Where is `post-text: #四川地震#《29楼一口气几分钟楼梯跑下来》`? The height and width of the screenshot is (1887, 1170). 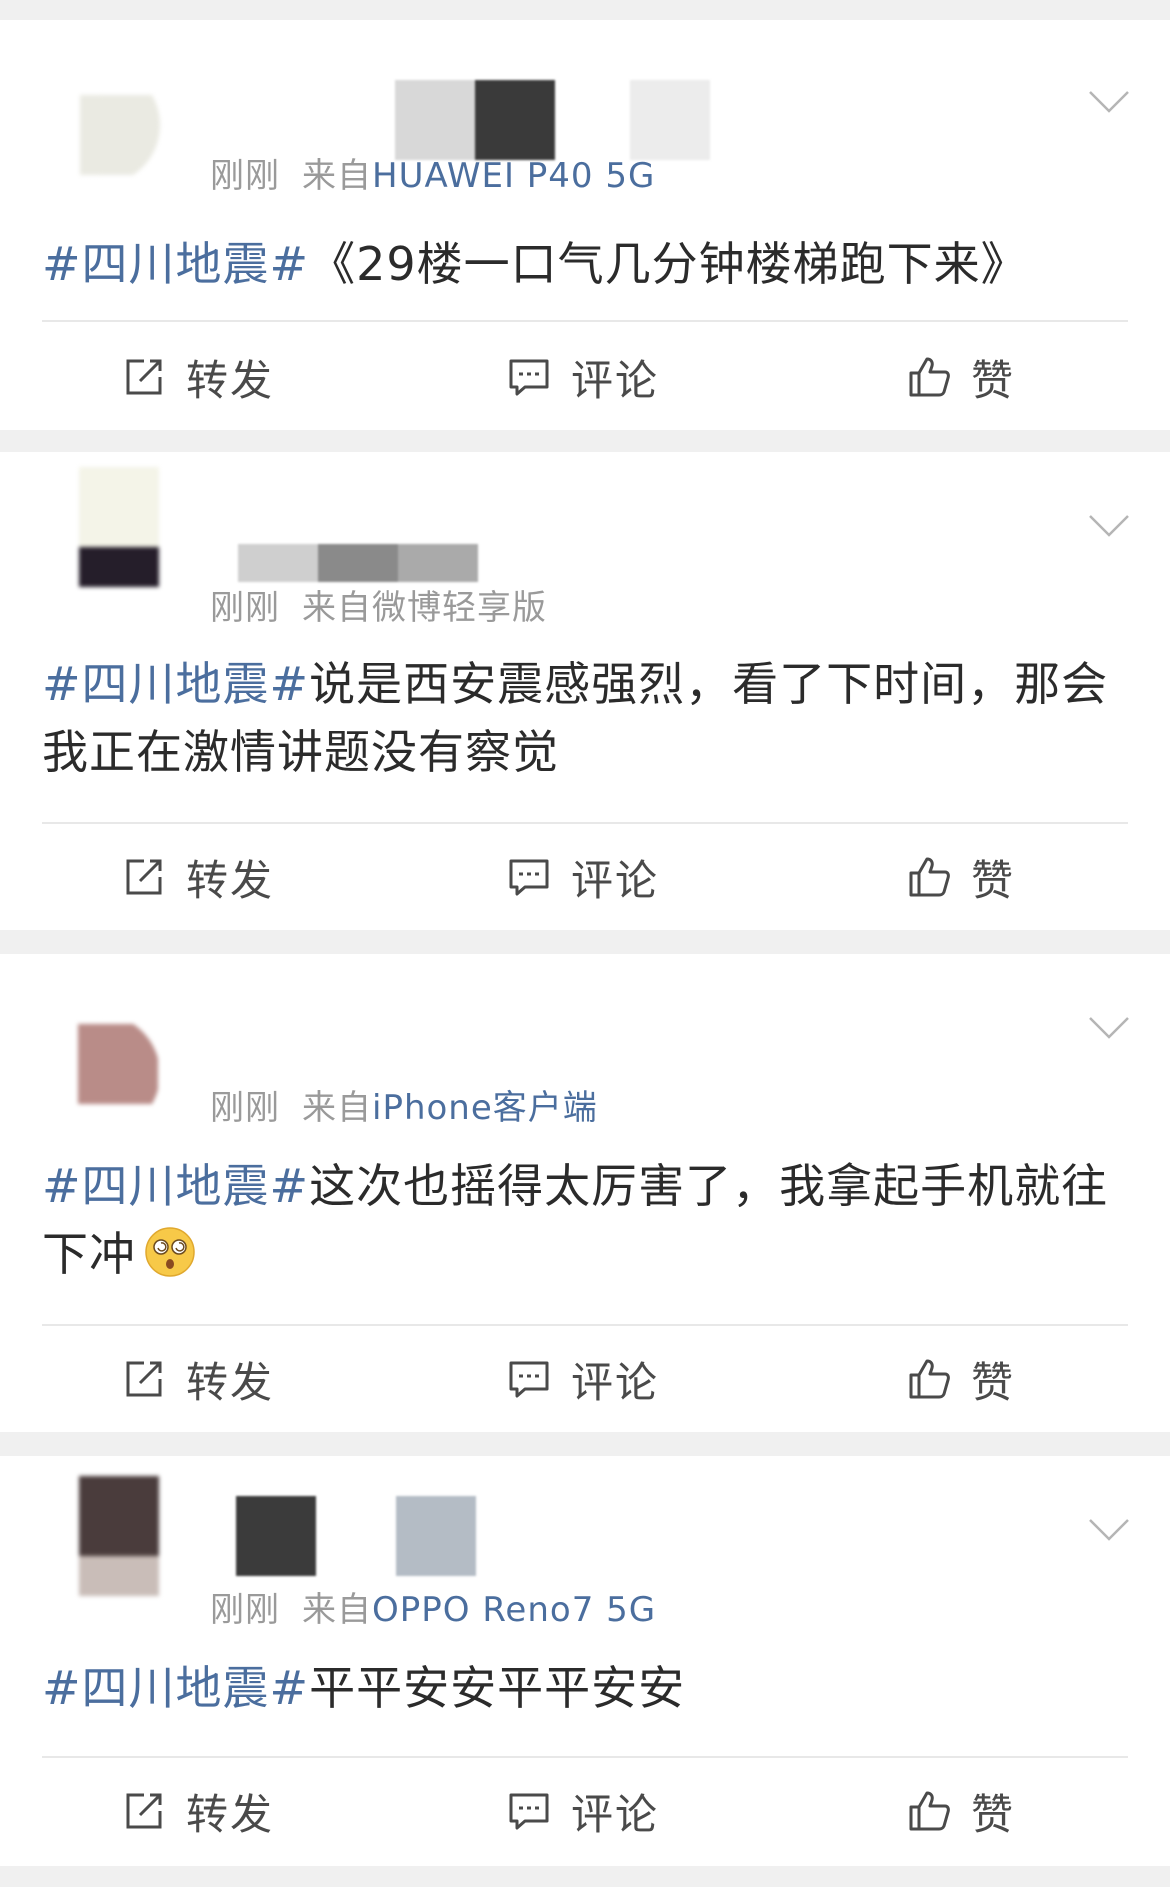
post-text: #四川地震#《29楼一口气几分钟楼梯跑下来》 is located at coordinates (582, 264).